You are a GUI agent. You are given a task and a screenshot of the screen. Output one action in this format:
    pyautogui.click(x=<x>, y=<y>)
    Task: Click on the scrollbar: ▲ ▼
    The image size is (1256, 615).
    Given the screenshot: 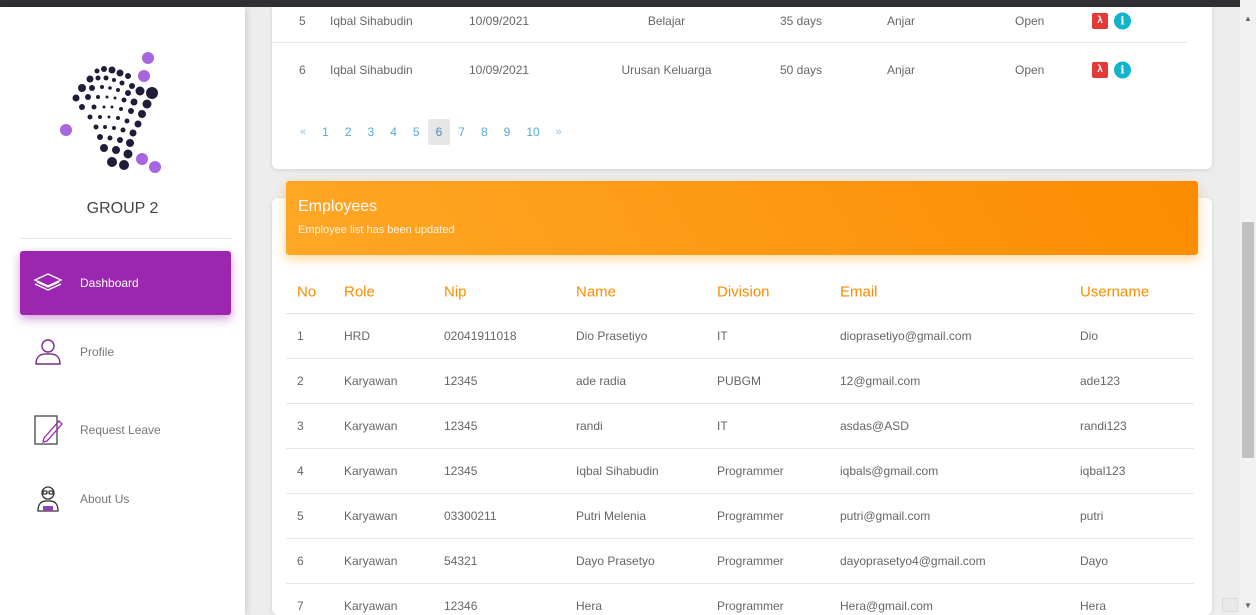 What is the action you would take?
    pyautogui.click(x=1248, y=307)
    